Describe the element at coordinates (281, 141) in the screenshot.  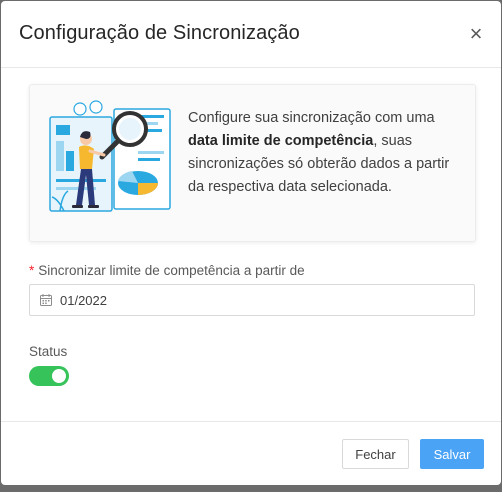
I see `info-text-bold: data limite de competência` at that location.